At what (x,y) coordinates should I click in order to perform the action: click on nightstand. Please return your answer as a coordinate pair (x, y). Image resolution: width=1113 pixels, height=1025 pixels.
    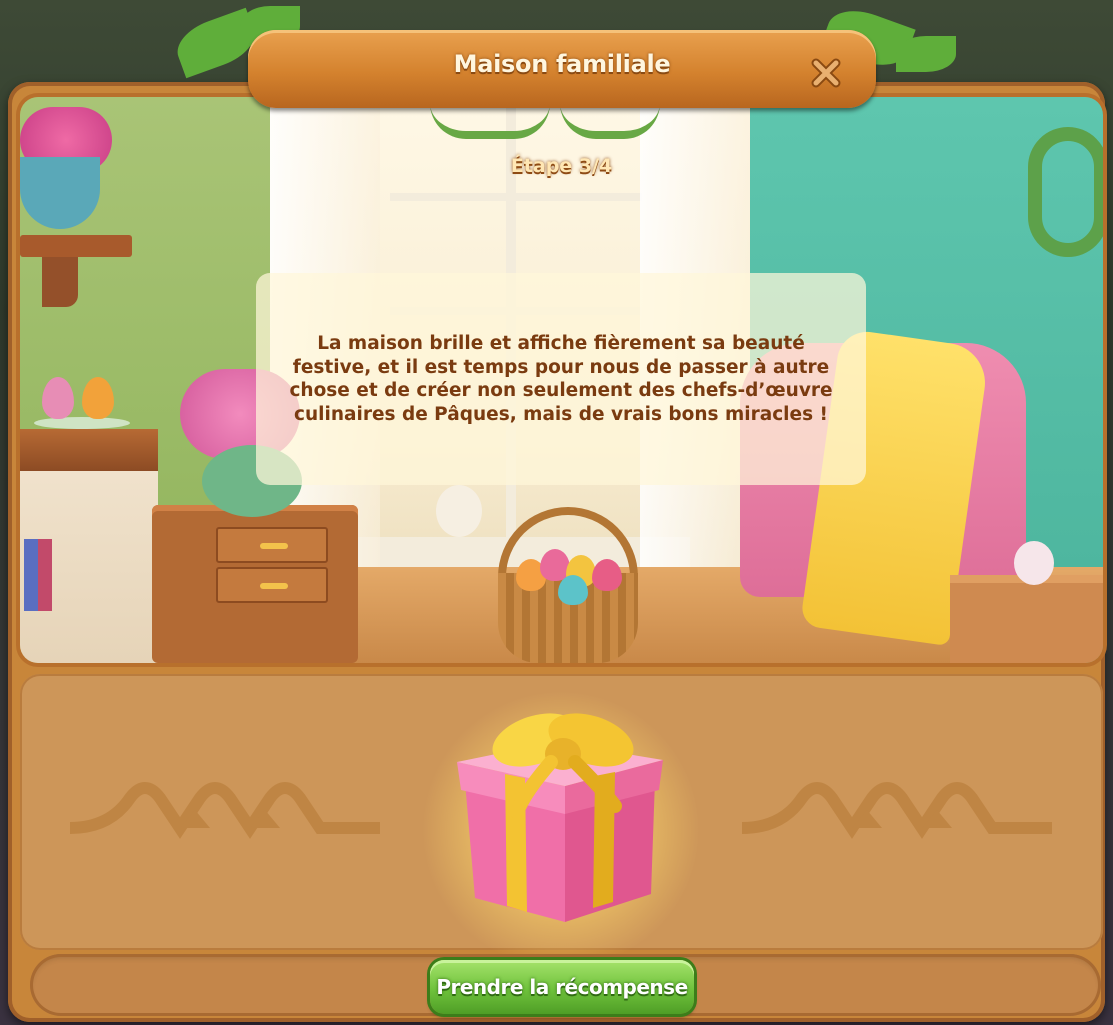
    Looking at the image, I should click on (255, 584).